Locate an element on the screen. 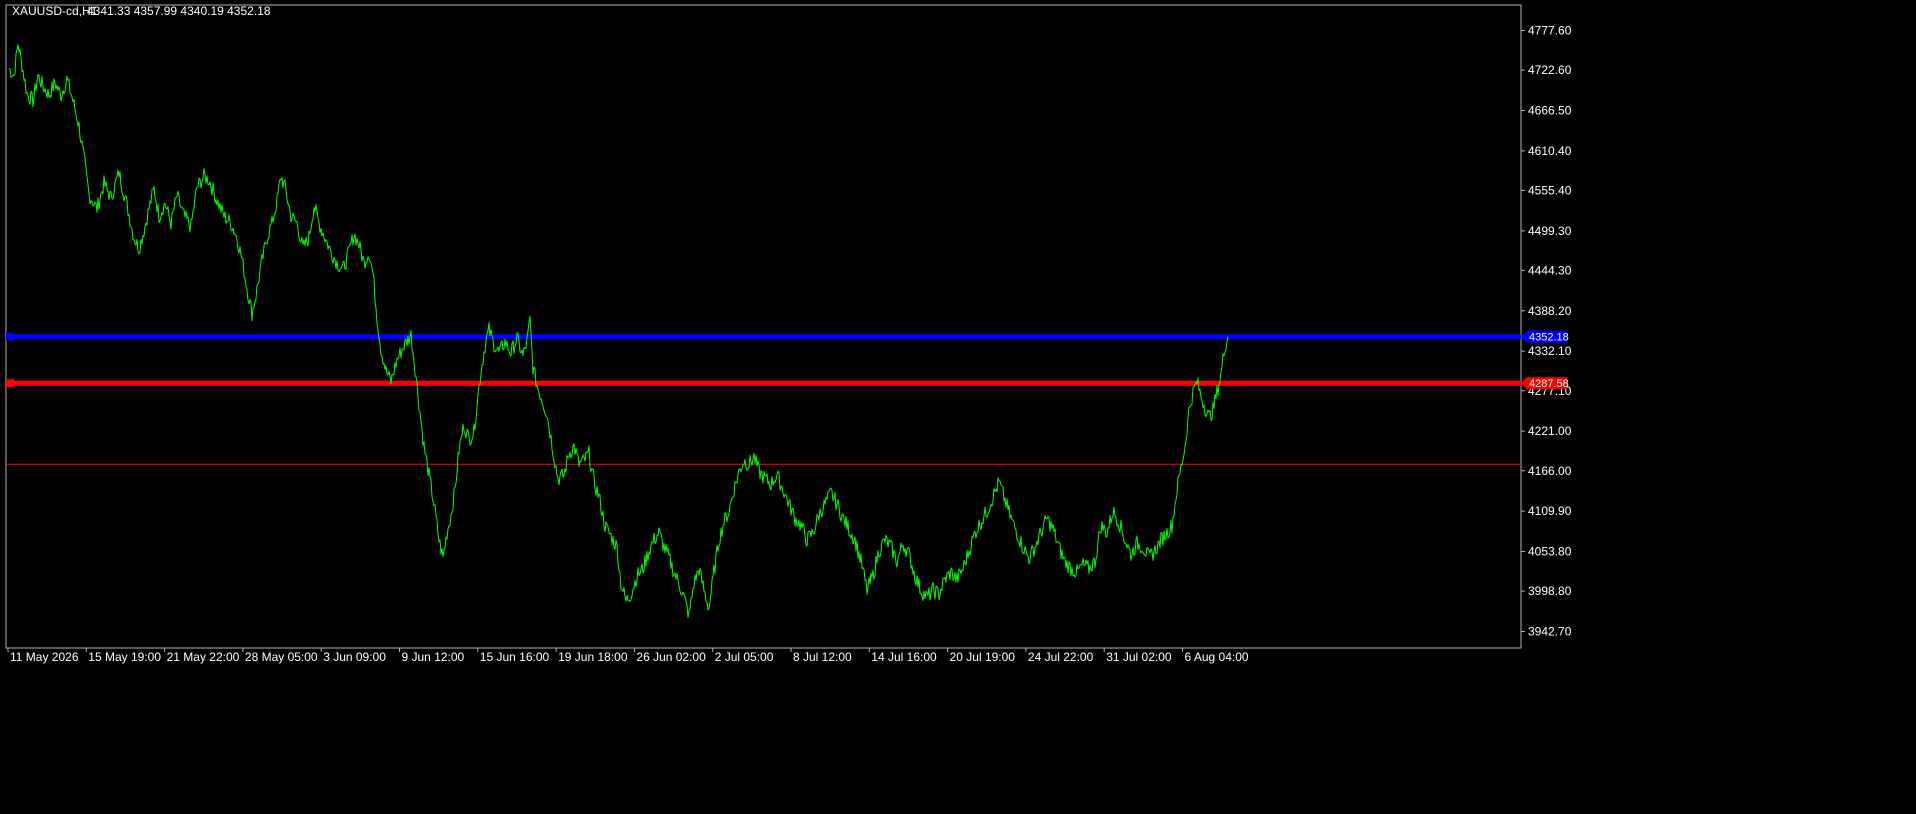  price-tick-label-8: 4332.10 is located at coordinates (1550, 351).